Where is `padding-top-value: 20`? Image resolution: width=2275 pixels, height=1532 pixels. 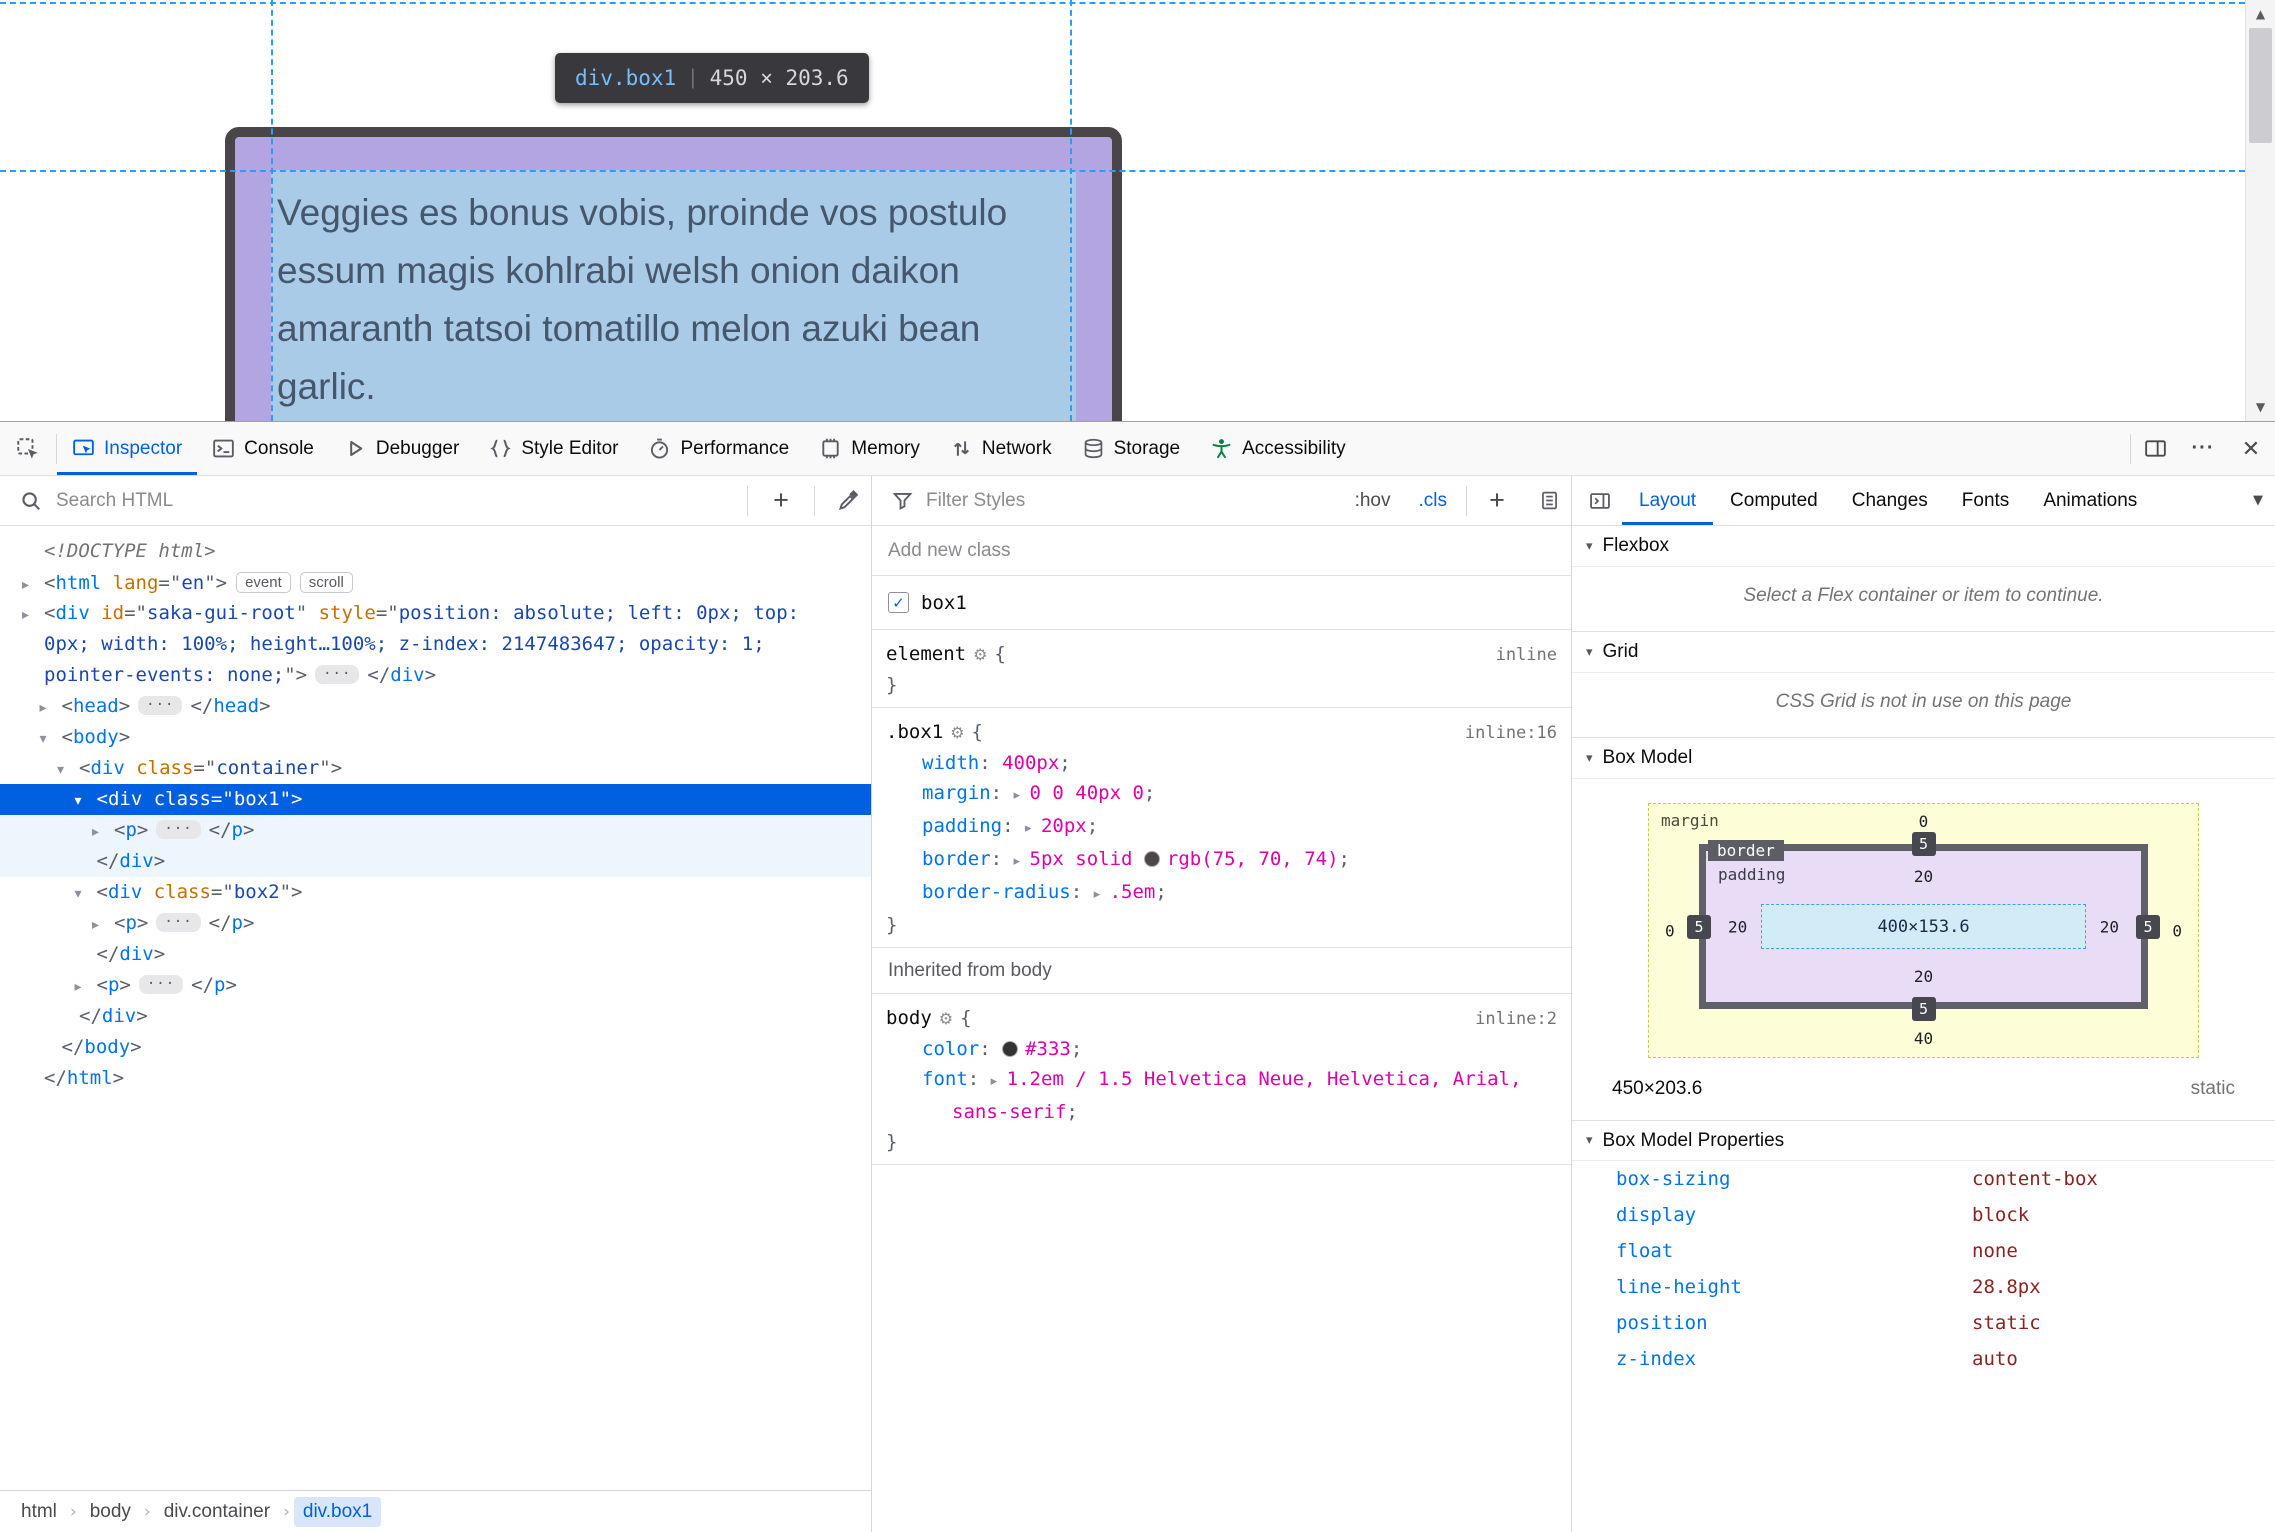
padding-top-value: 20 is located at coordinates (1923, 876).